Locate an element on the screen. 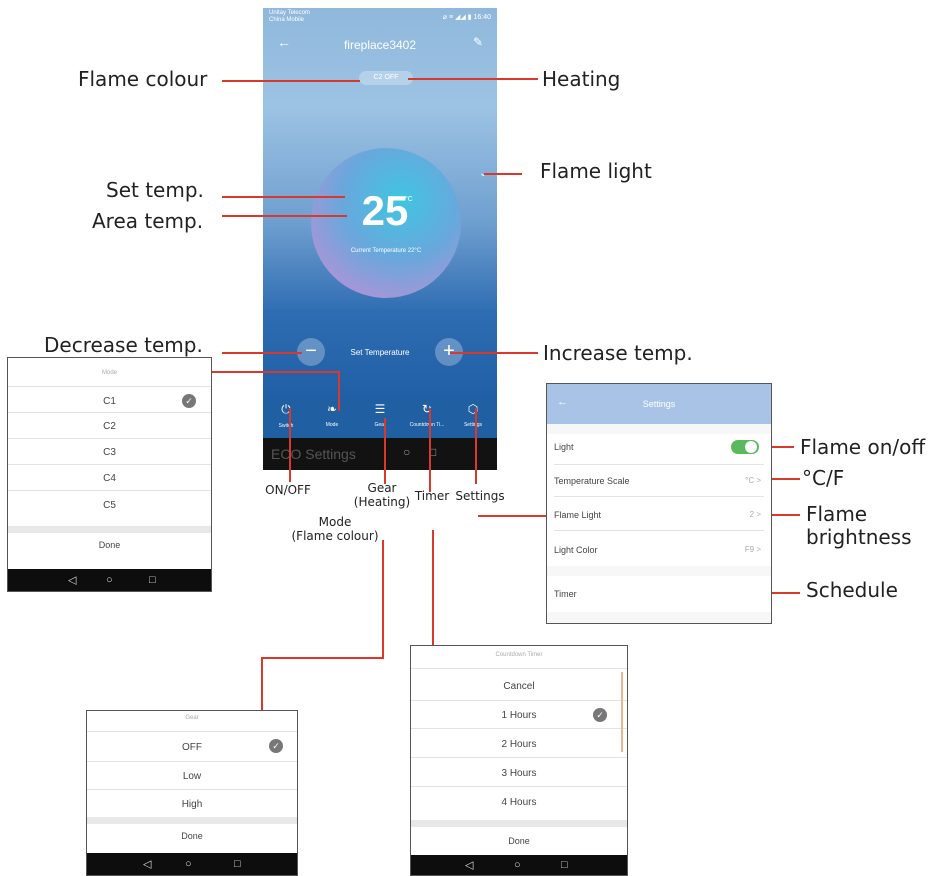 The height and width of the screenshot is (876, 938). callout-line-on-off is located at coordinates (290, 445).